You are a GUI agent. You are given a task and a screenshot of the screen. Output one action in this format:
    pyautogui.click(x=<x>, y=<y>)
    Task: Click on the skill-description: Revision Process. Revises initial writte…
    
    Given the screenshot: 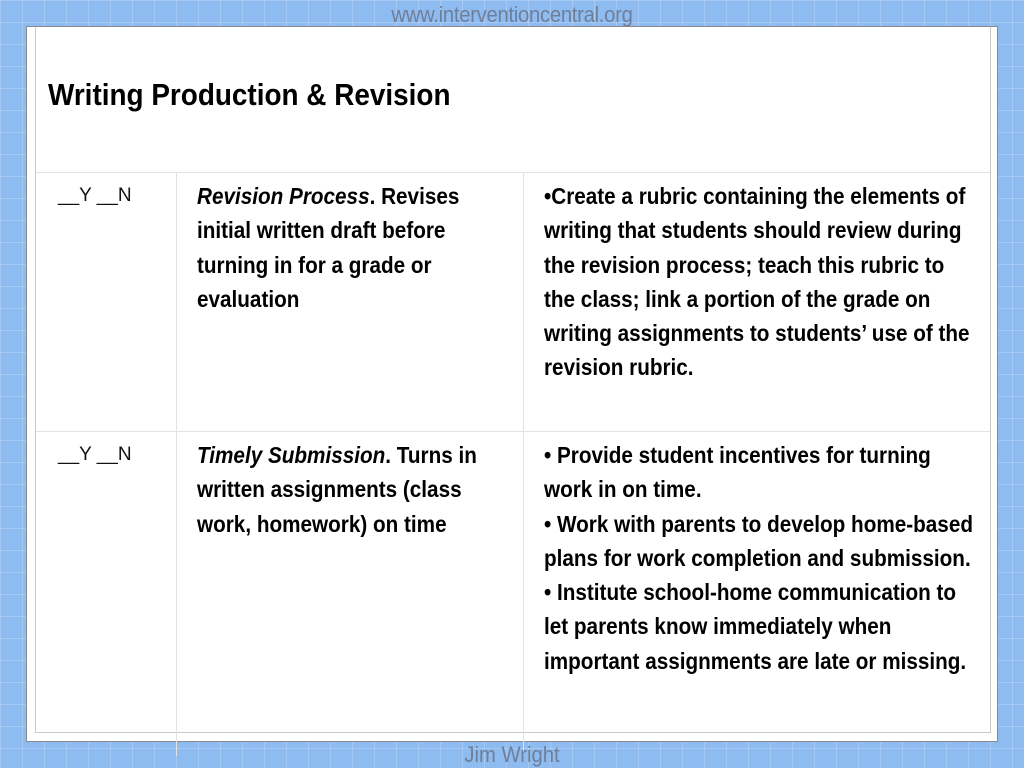 What is the action you would take?
    pyautogui.click(x=350, y=302)
    